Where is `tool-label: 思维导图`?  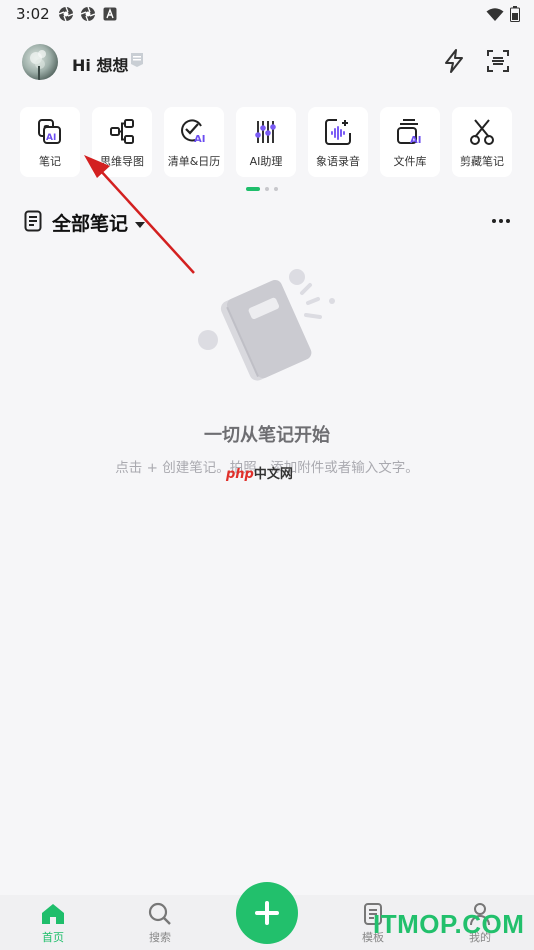 tool-label: 思维导图 is located at coordinates (122, 161).